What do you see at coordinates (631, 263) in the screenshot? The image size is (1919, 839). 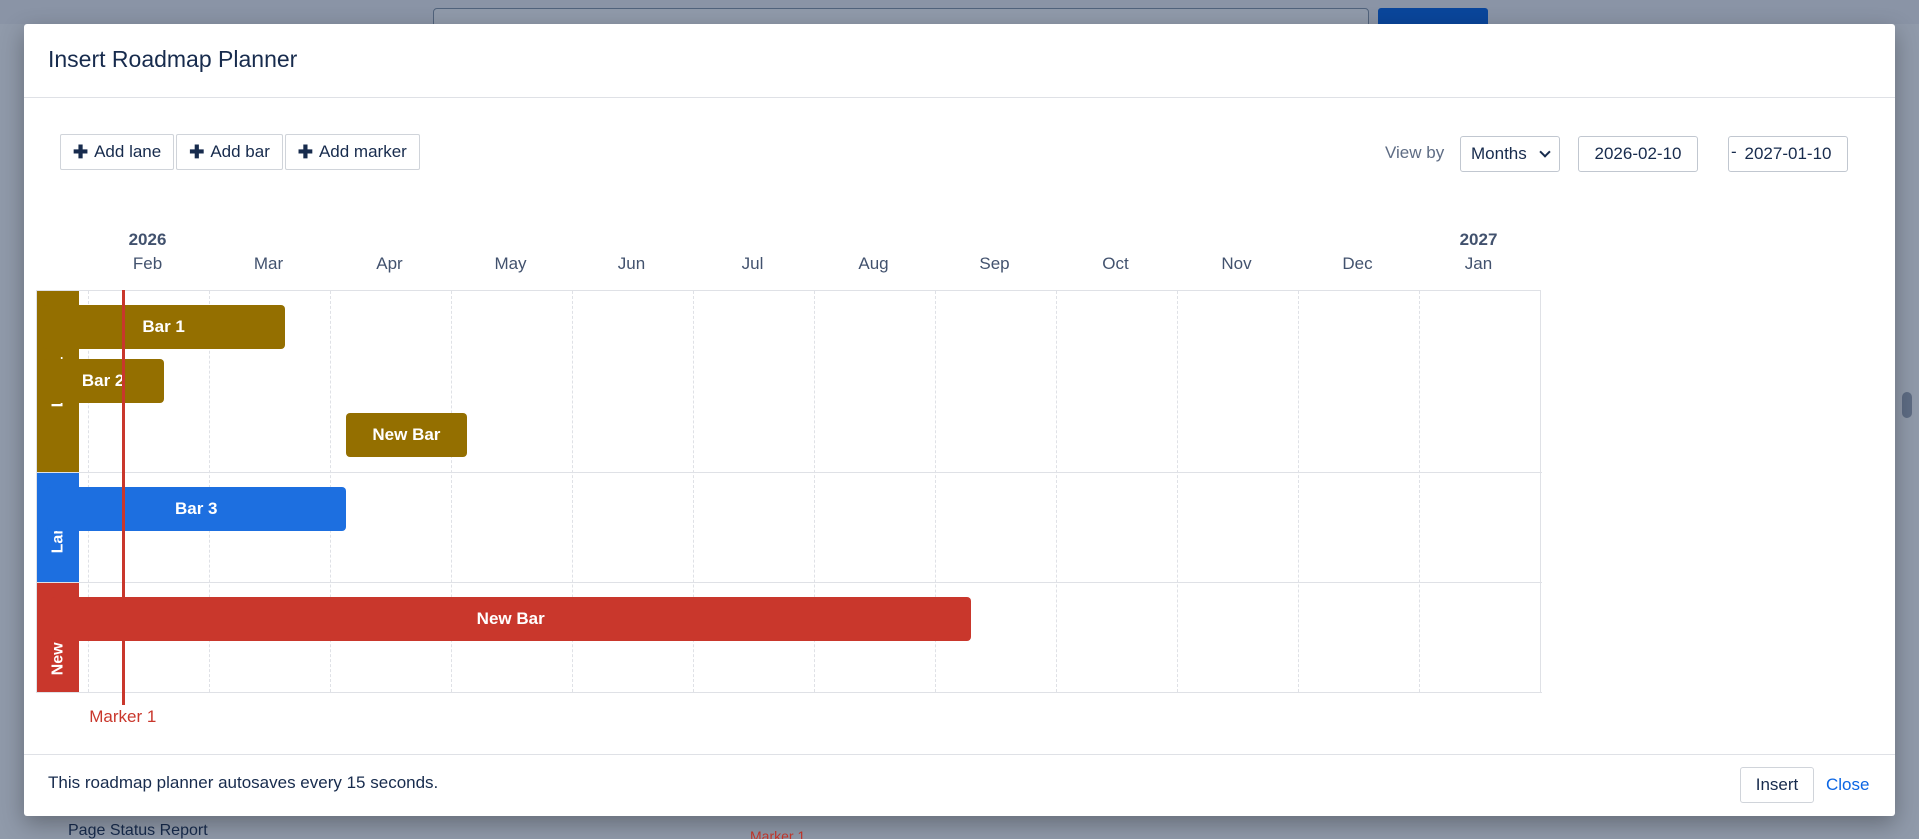 I see `month-label: Jun` at bounding box center [631, 263].